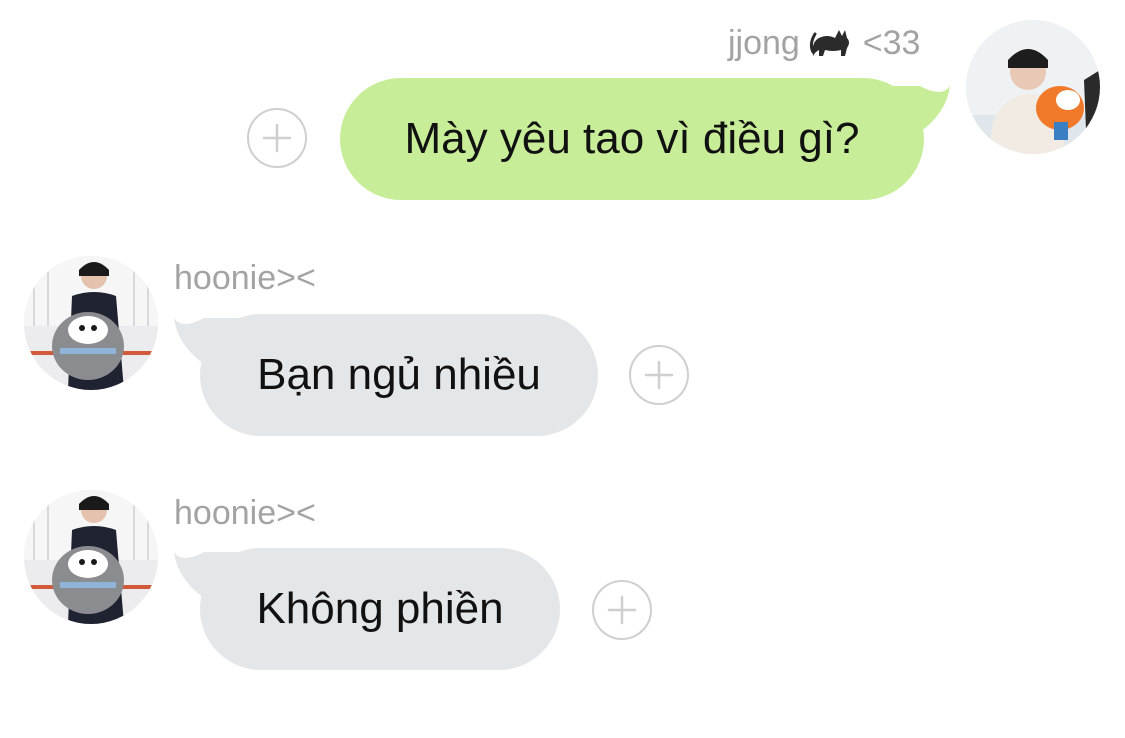 The image size is (1125, 738). I want to click on message-text: Mày yêu tao vì điều gì?, so click(632, 138).